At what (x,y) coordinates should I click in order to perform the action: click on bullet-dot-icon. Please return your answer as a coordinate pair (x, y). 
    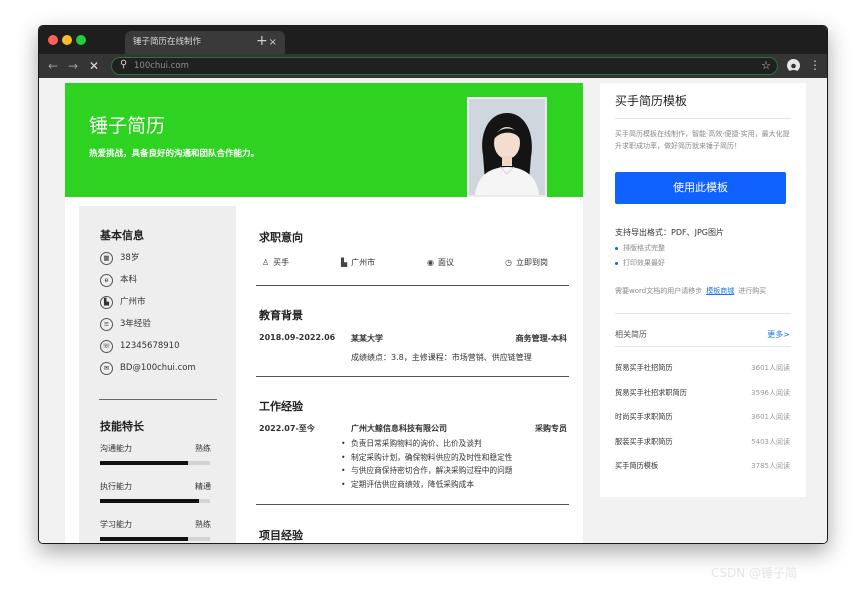
    Looking at the image, I should click on (616, 263).